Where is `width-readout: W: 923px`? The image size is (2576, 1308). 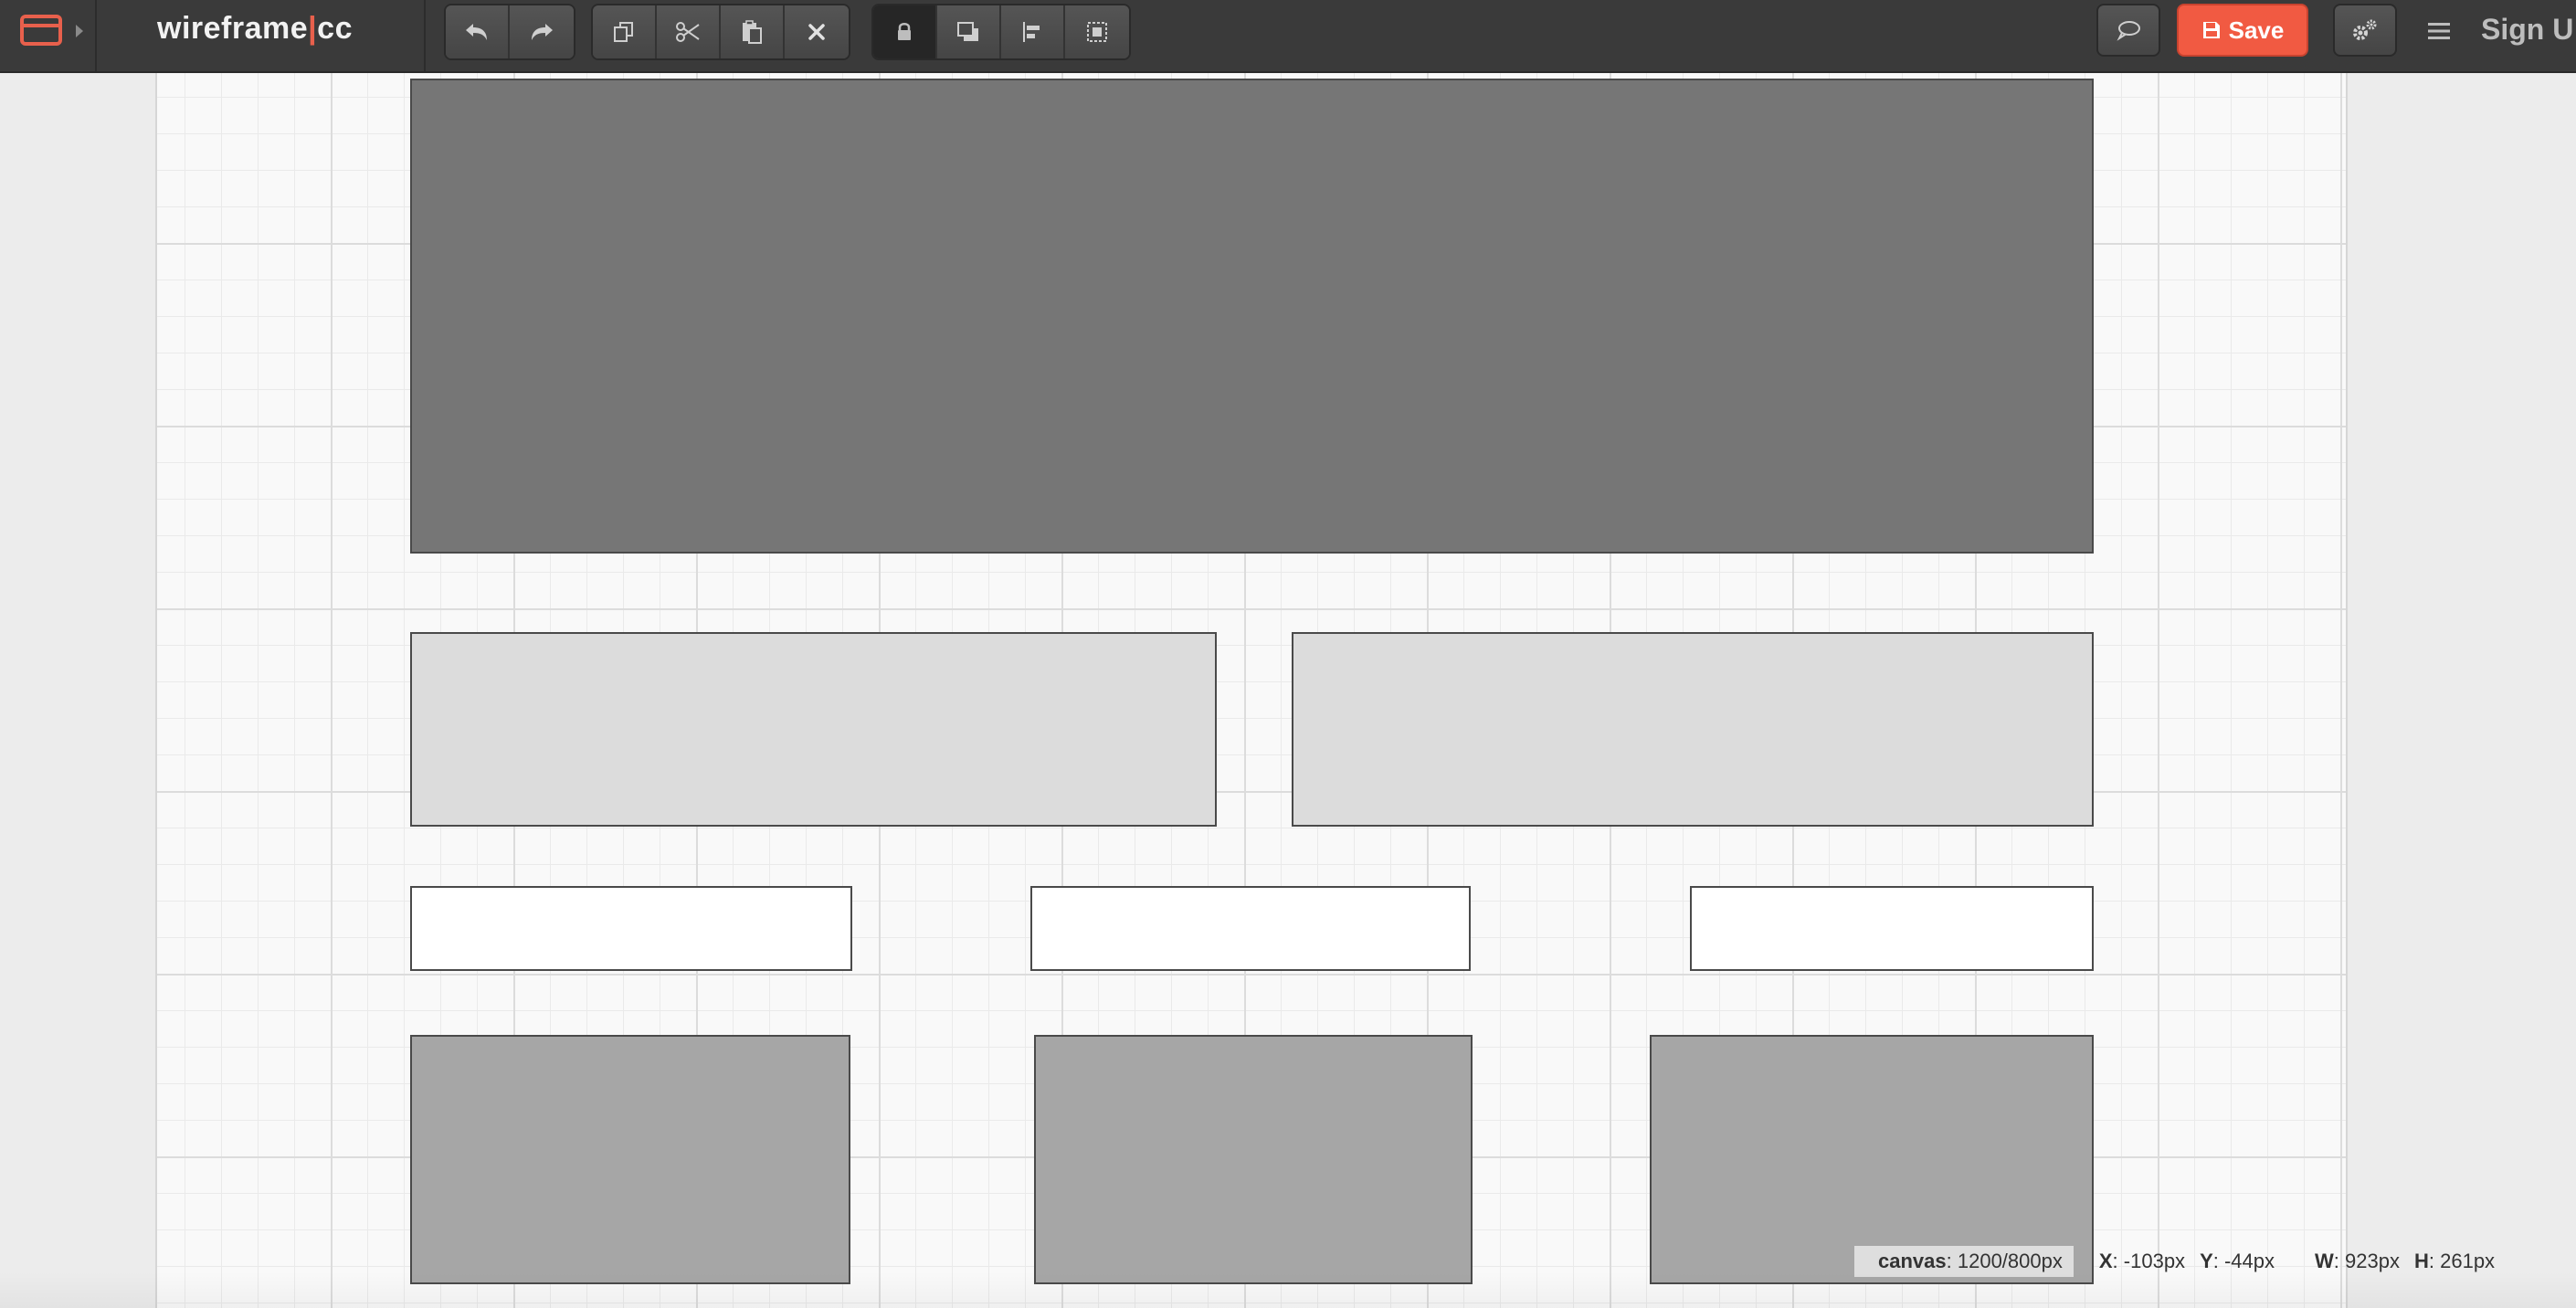
width-readout: W: 923px is located at coordinates (2357, 1261).